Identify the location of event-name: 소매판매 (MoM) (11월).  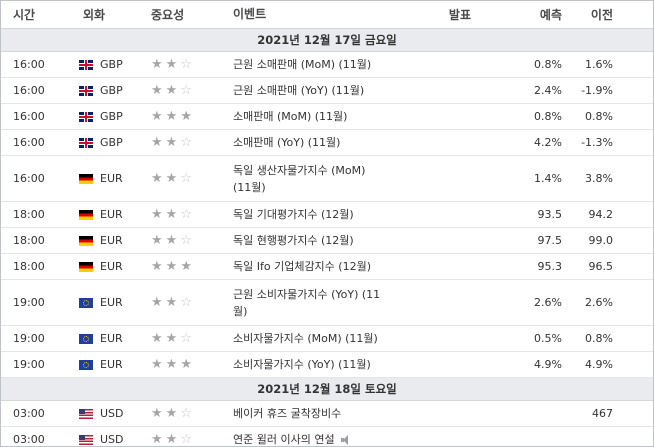
(324, 116).